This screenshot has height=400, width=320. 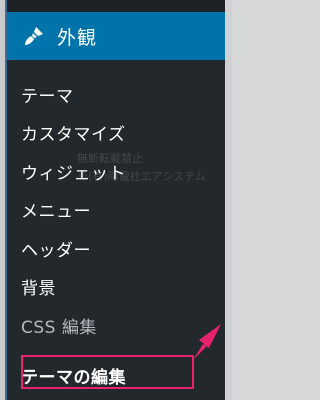 I want to click on submenu-item-header: ヘッダー, so click(x=56, y=248).